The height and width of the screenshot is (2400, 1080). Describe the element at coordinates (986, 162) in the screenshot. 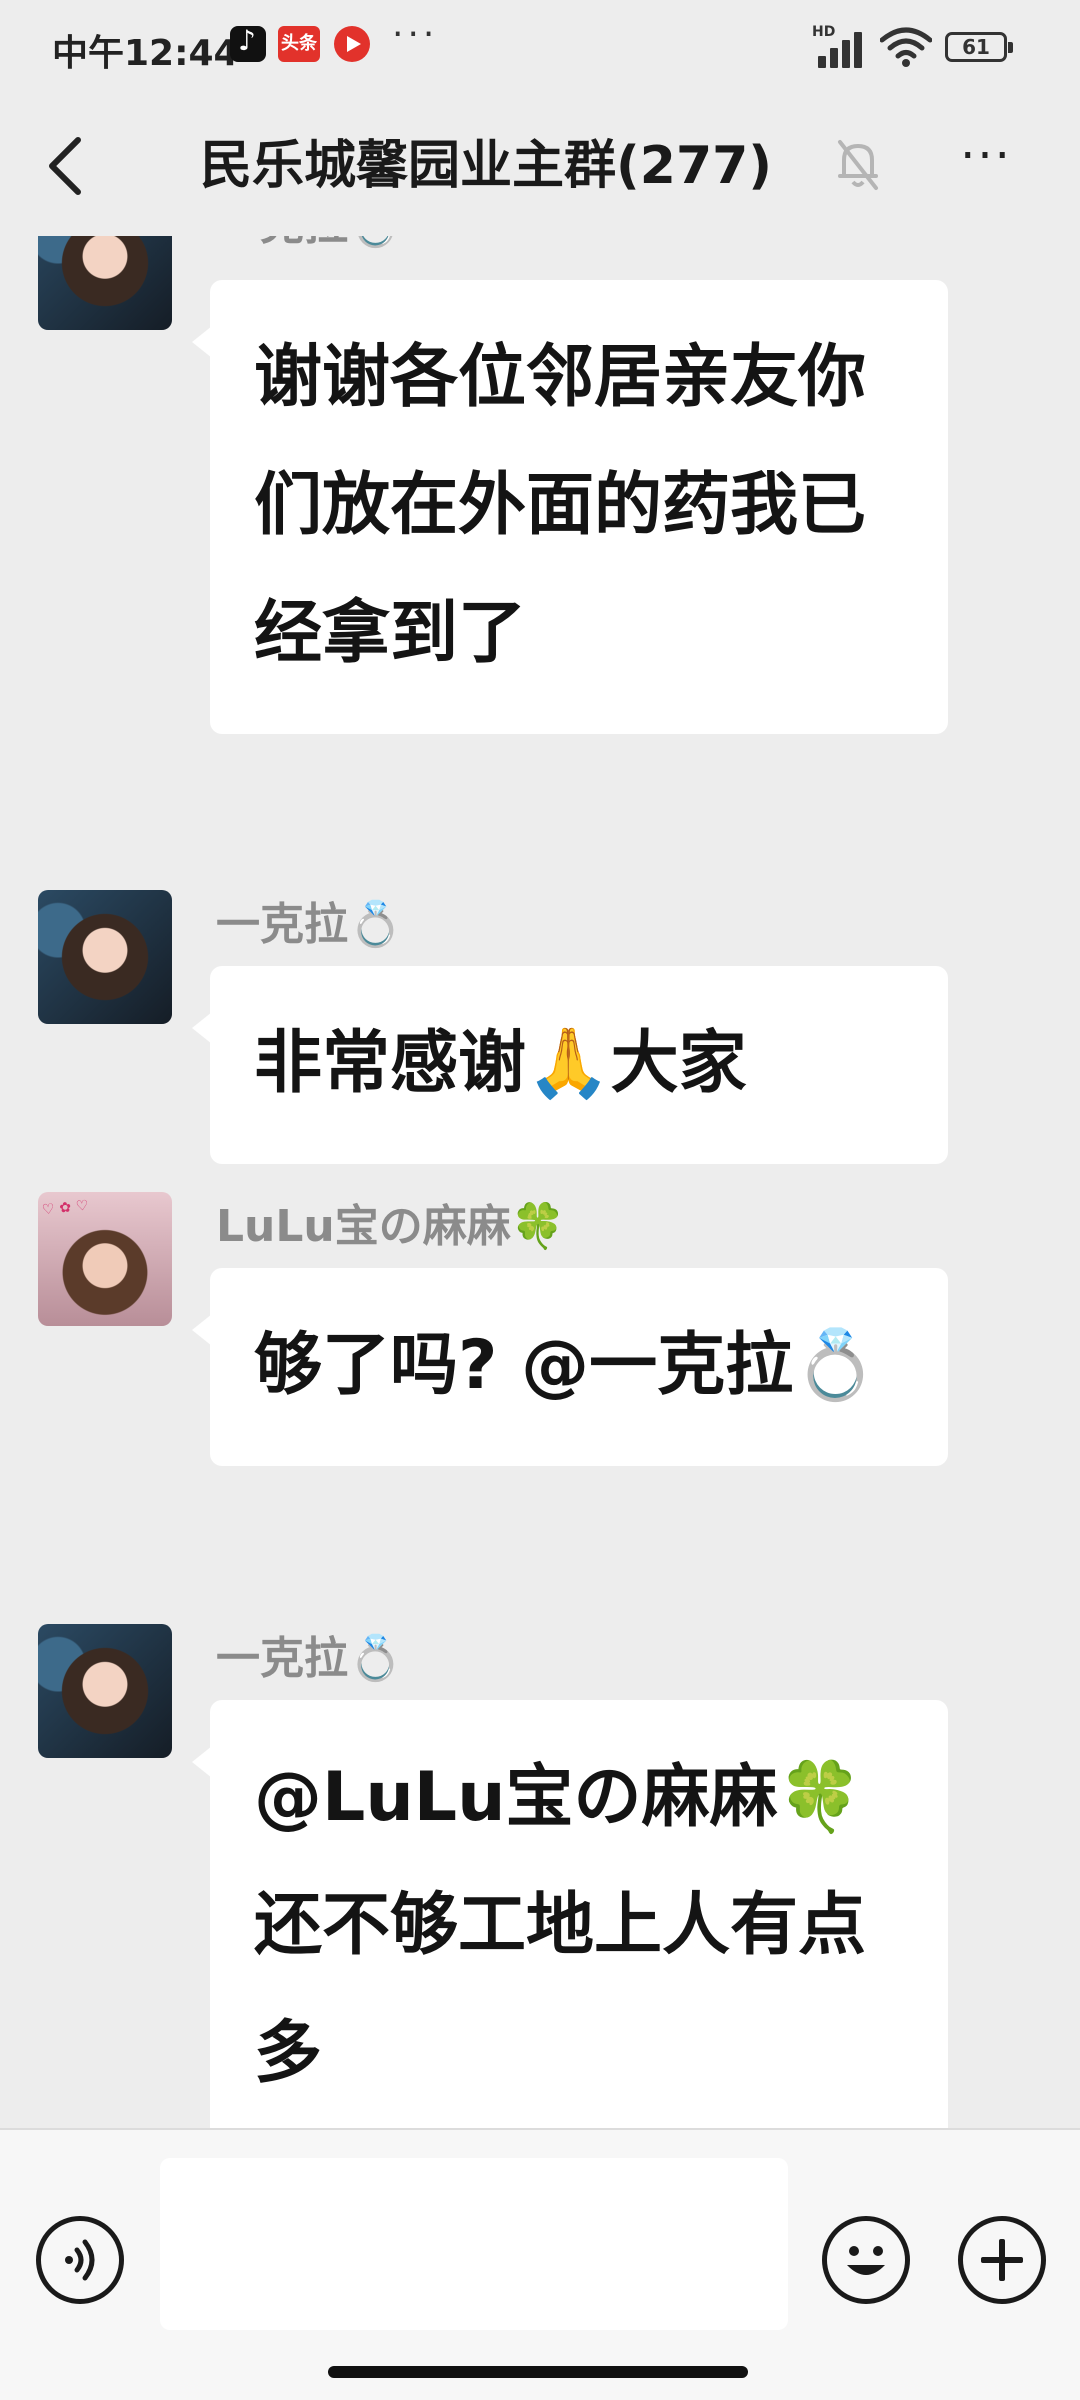

I see `more-options-button: ···` at that location.